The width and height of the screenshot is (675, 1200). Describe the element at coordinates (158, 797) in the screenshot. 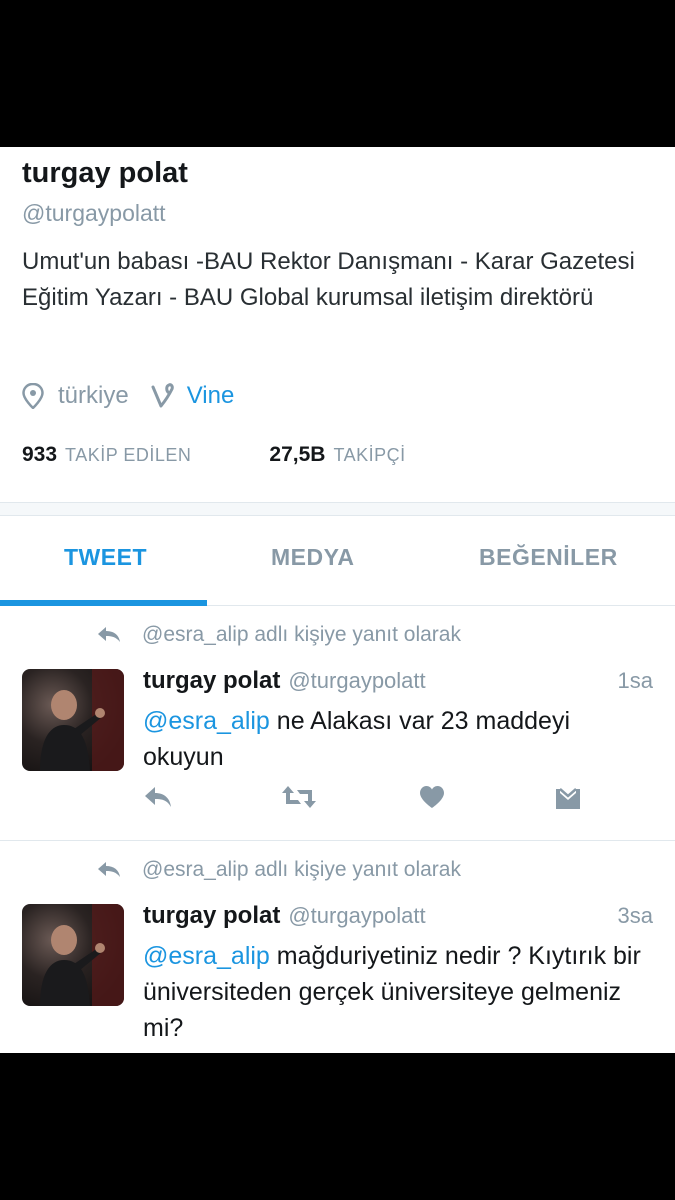

I see `reply-icon` at that location.